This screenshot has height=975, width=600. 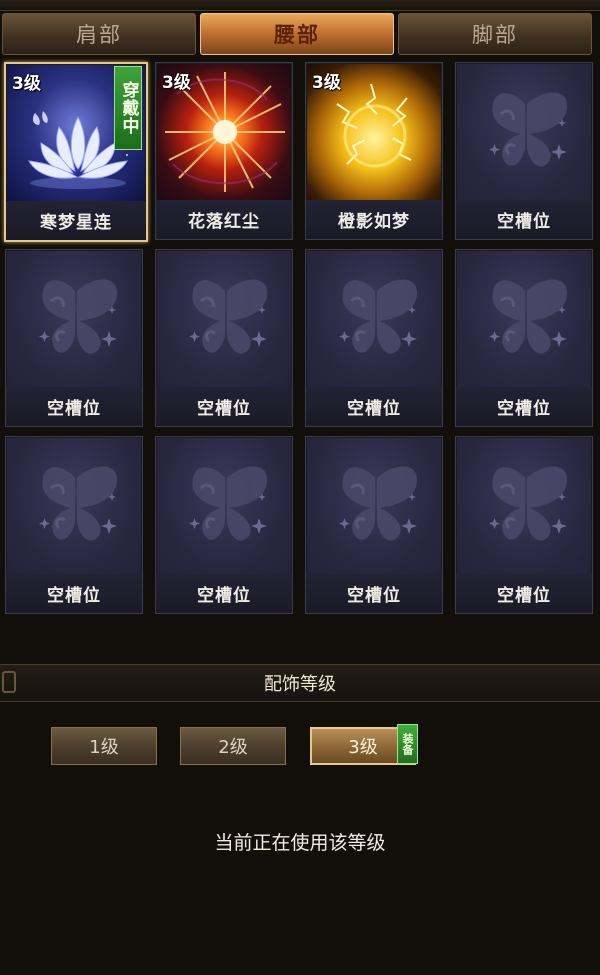 I want to click on slot-7: 空槽位, so click(x=374, y=338).